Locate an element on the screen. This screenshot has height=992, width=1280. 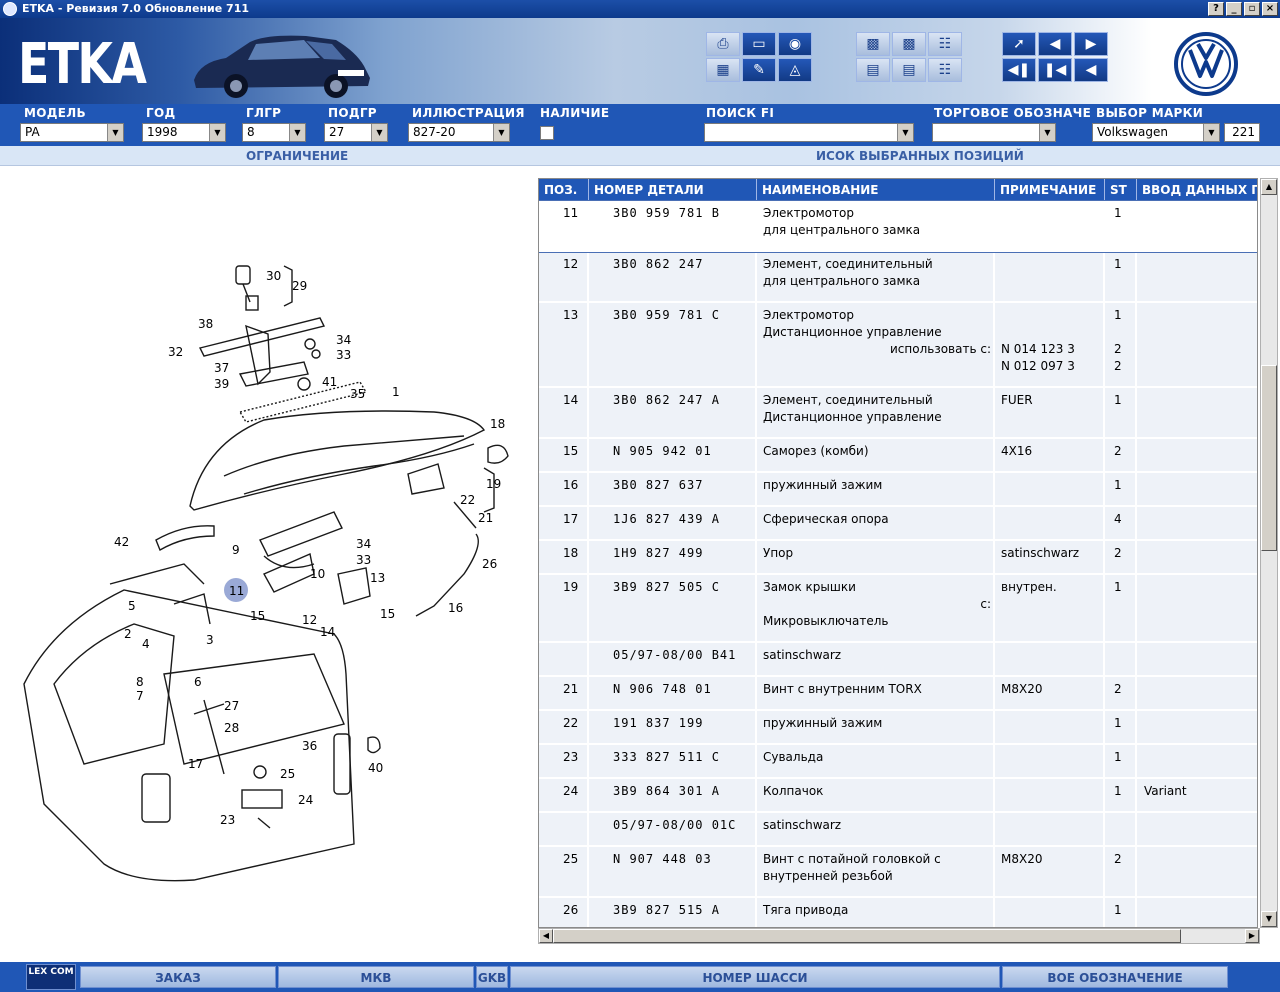
callout-18: 18 is located at coordinates (497, 424).